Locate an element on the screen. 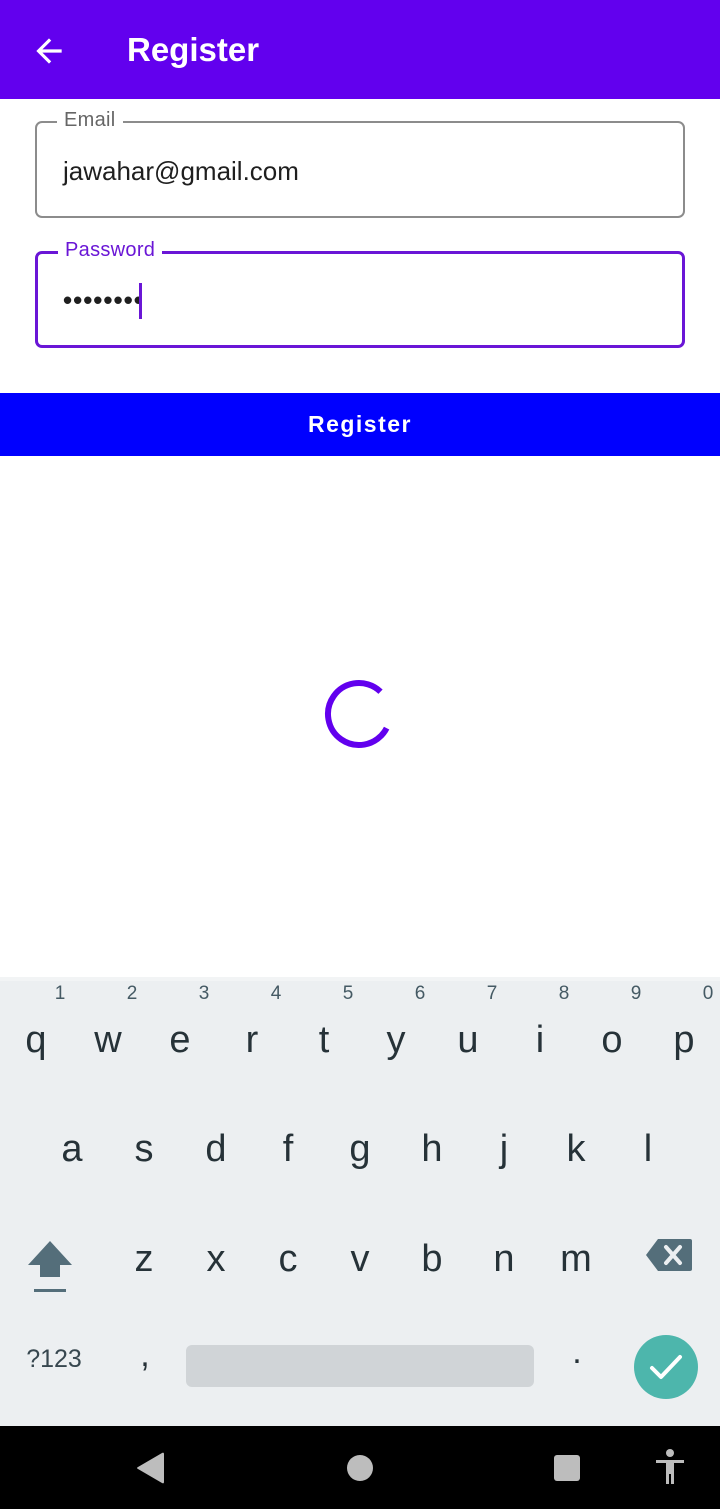 The image size is (720, 1509). key-d: d is located at coordinates (216, 1149).